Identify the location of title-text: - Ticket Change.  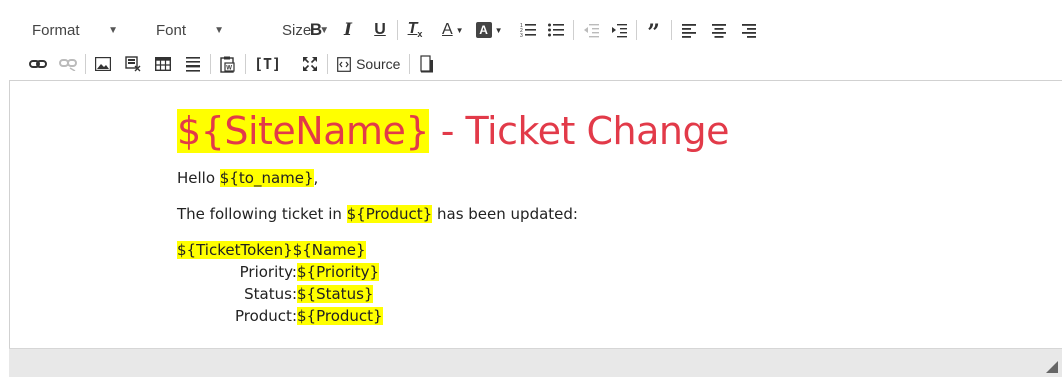
(579, 131).